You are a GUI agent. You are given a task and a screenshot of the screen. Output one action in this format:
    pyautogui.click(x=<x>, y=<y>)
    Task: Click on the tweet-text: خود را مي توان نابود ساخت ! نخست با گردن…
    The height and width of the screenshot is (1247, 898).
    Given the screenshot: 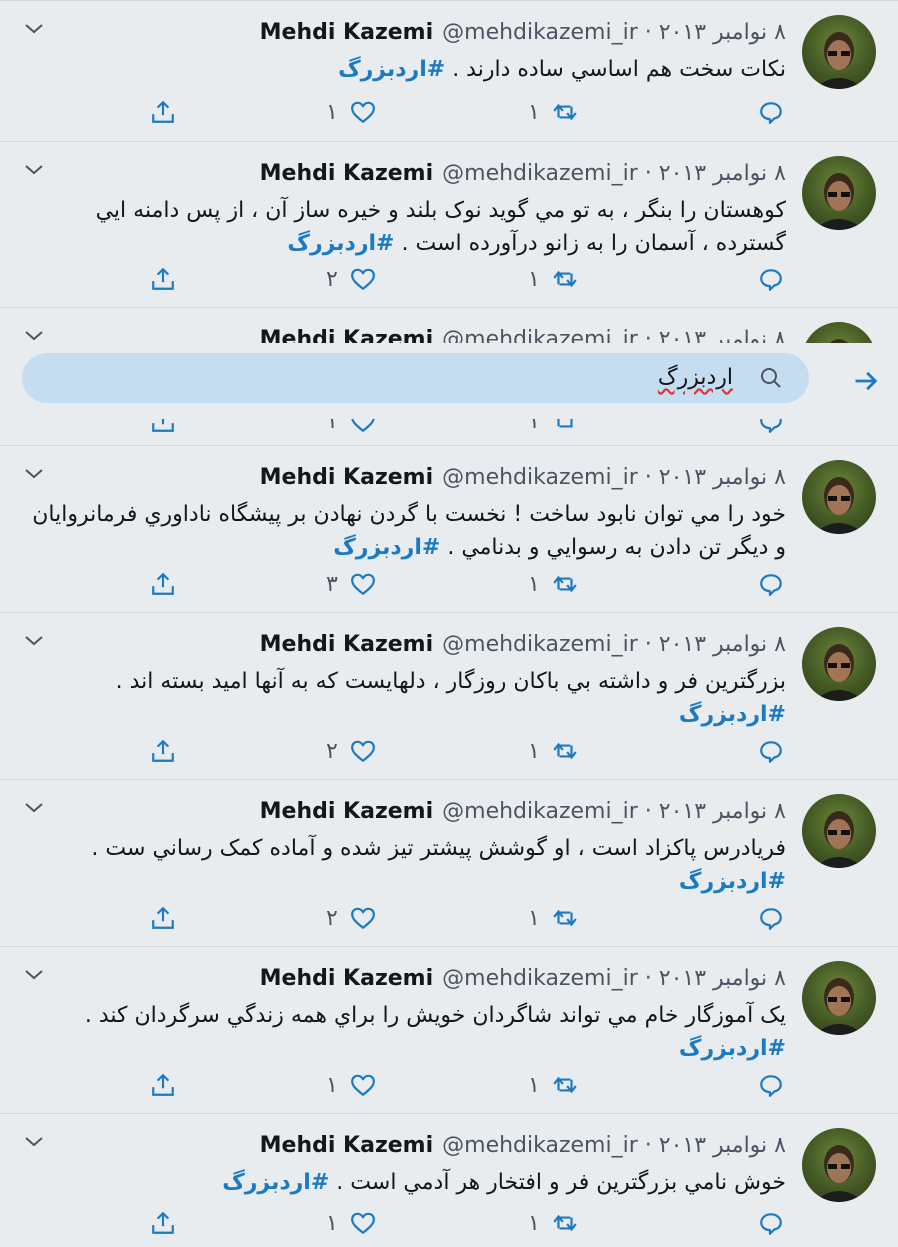 What is the action you would take?
    pyautogui.click(x=408, y=531)
    